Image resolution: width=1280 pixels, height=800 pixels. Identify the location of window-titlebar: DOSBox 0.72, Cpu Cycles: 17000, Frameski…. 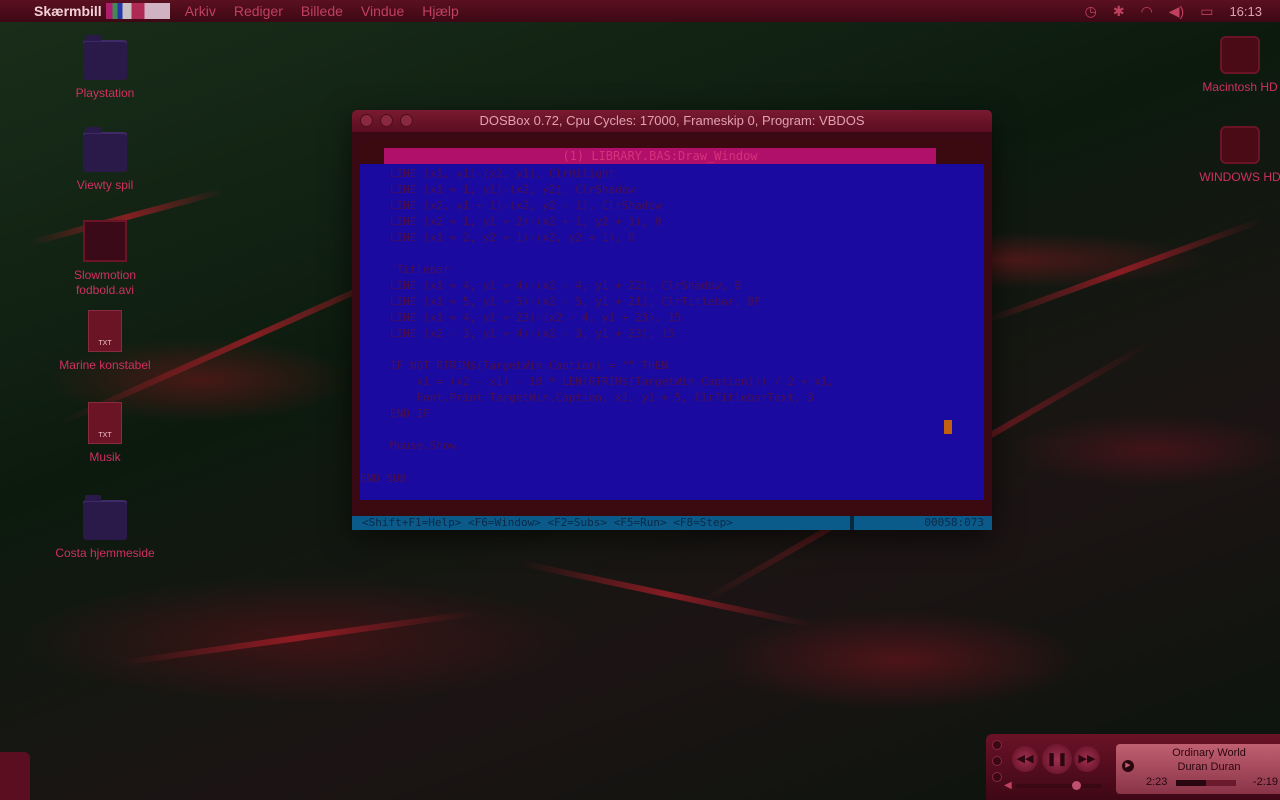
(672, 121).